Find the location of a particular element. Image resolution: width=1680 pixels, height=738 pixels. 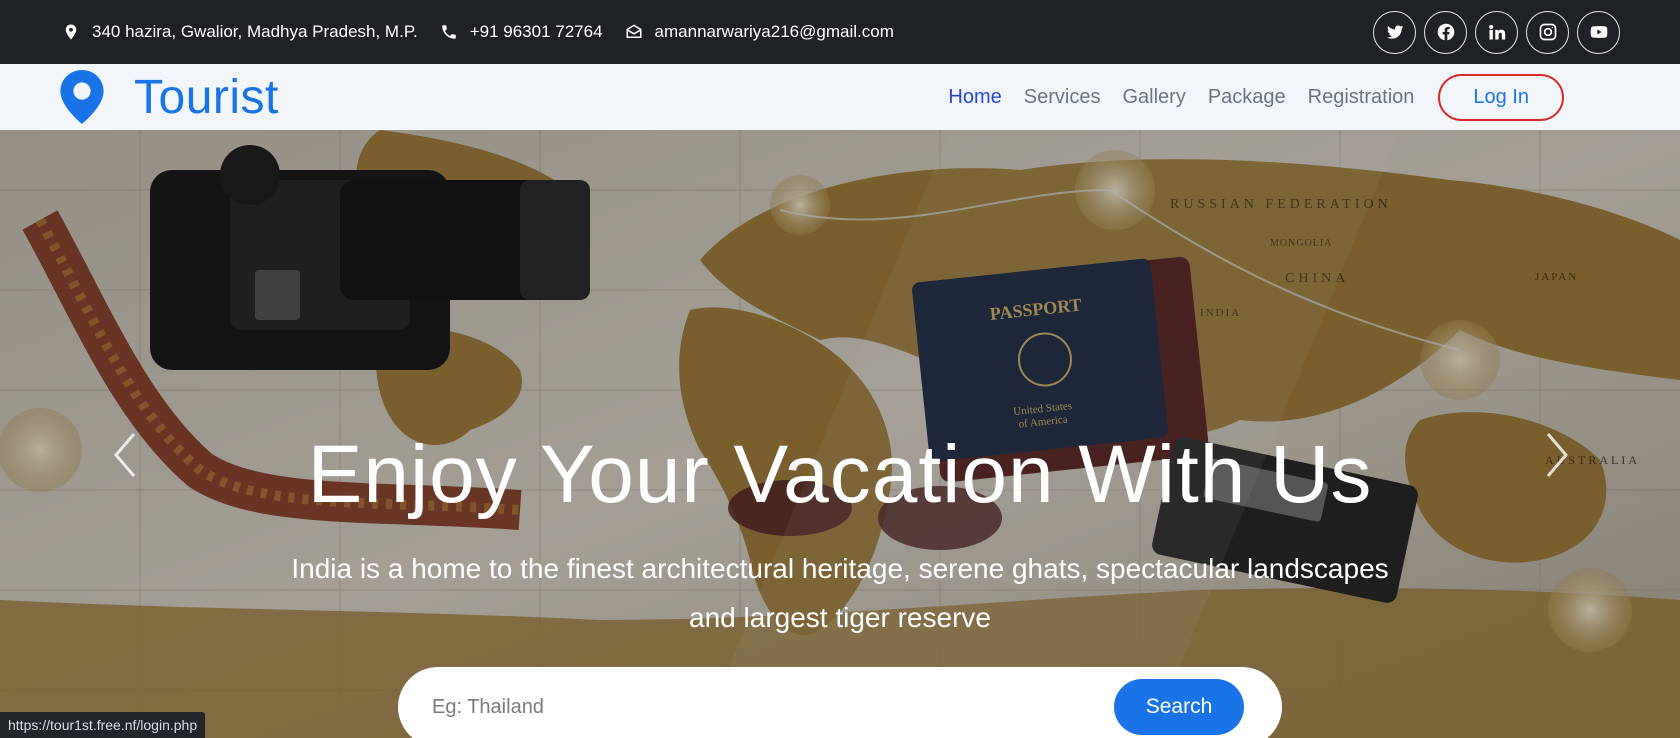

browser-status-url: https://tour1st.free.nf/login.php is located at coordinates (103, 725).